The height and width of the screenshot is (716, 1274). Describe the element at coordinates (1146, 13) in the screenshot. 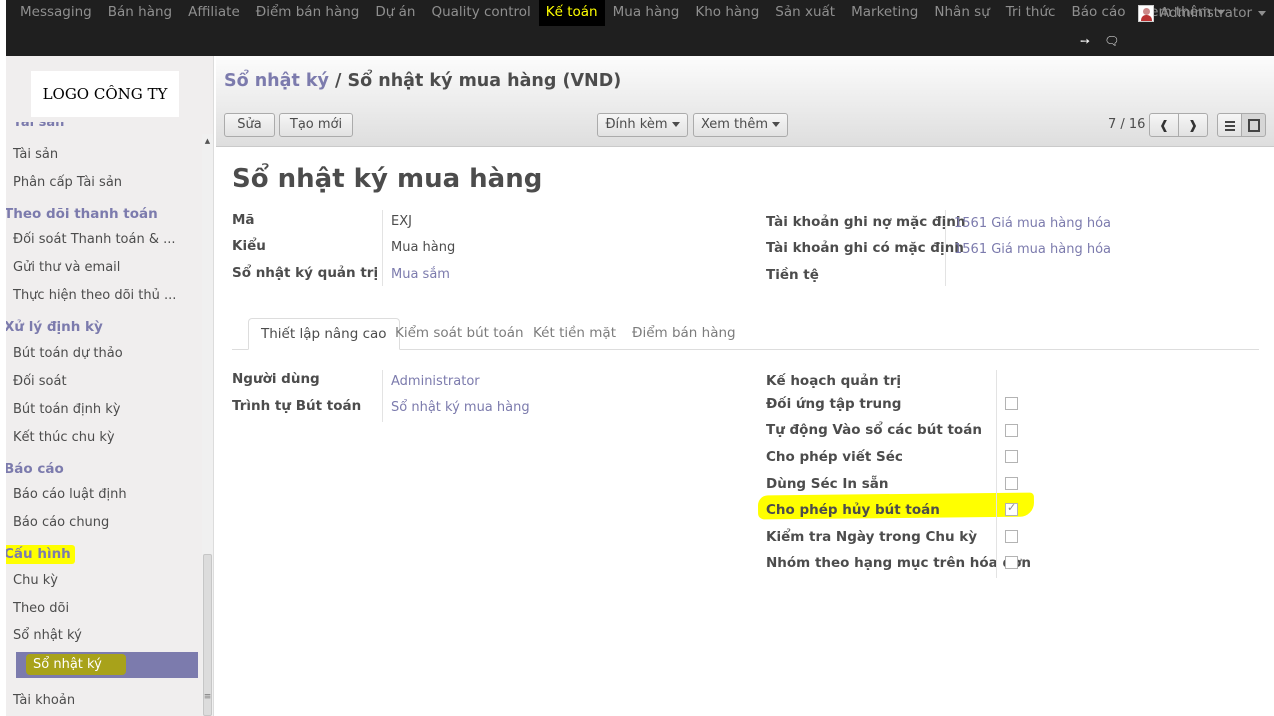

I see `avatar` at that location.